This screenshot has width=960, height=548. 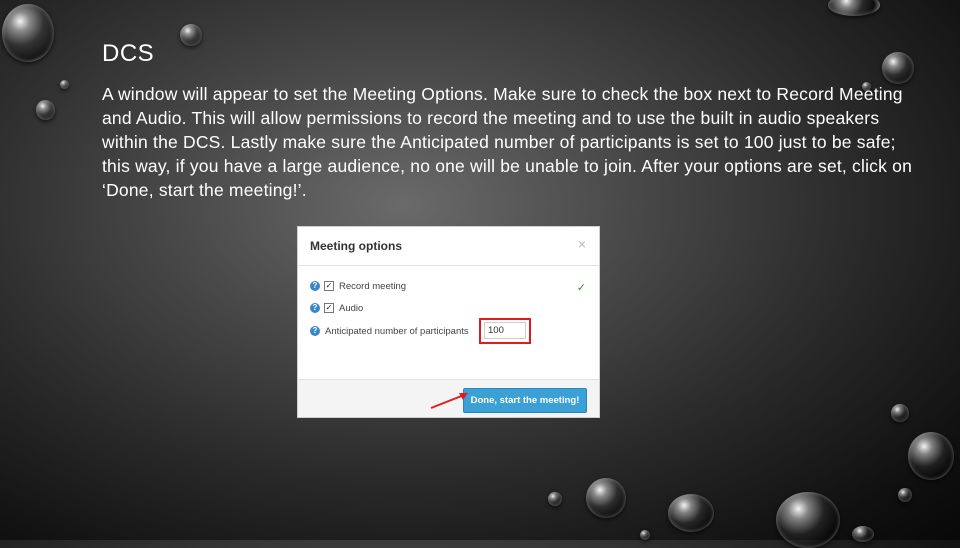 What do you see at coordinates (448, 246) in the screenshot?
I see `dialog-header: Meeting options ×` at bounding box center [448, 246].